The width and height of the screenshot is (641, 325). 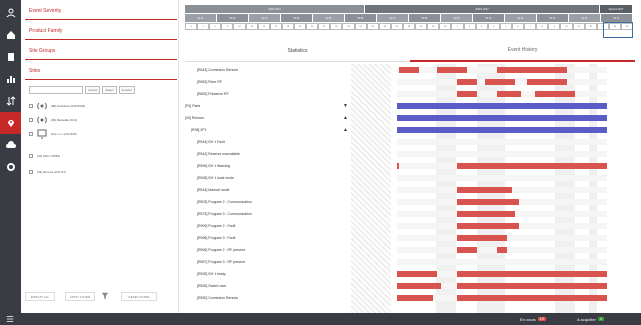 What do you see at coordinates (410, 238) in the screenshot?
I see `event-row: [R908] Program 3 : Fault` at bounding box center [410, 238].